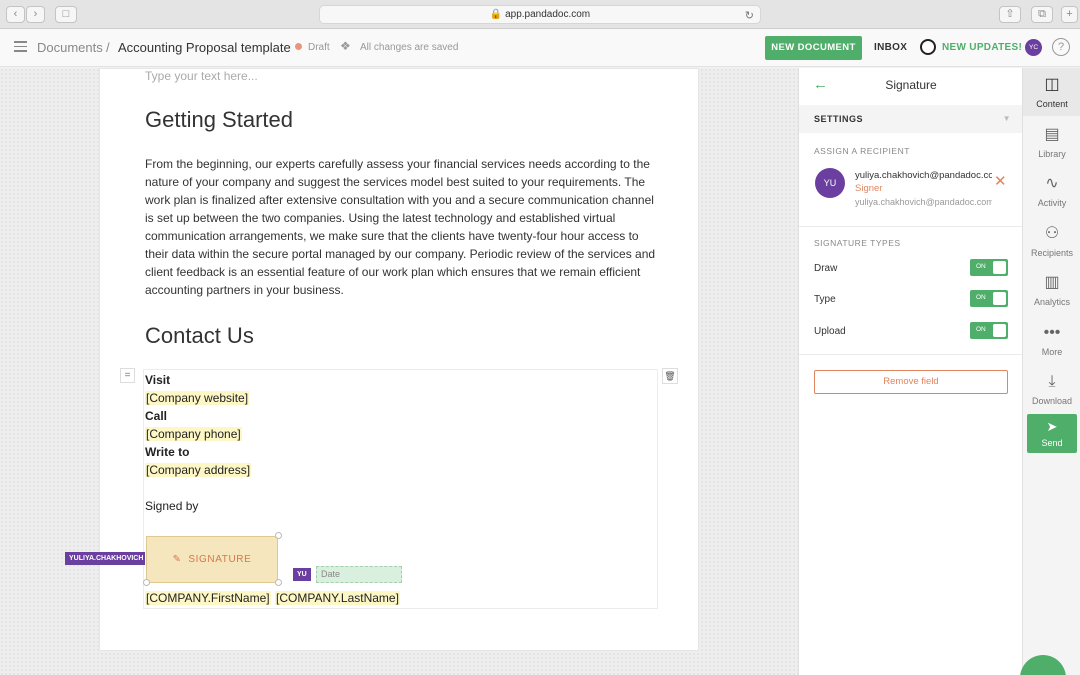 The image size is (1080, 675). What do you see at coordinates (928, 47) in the screenshot?
I see `panda-icon` at bounding box center [928, 47].